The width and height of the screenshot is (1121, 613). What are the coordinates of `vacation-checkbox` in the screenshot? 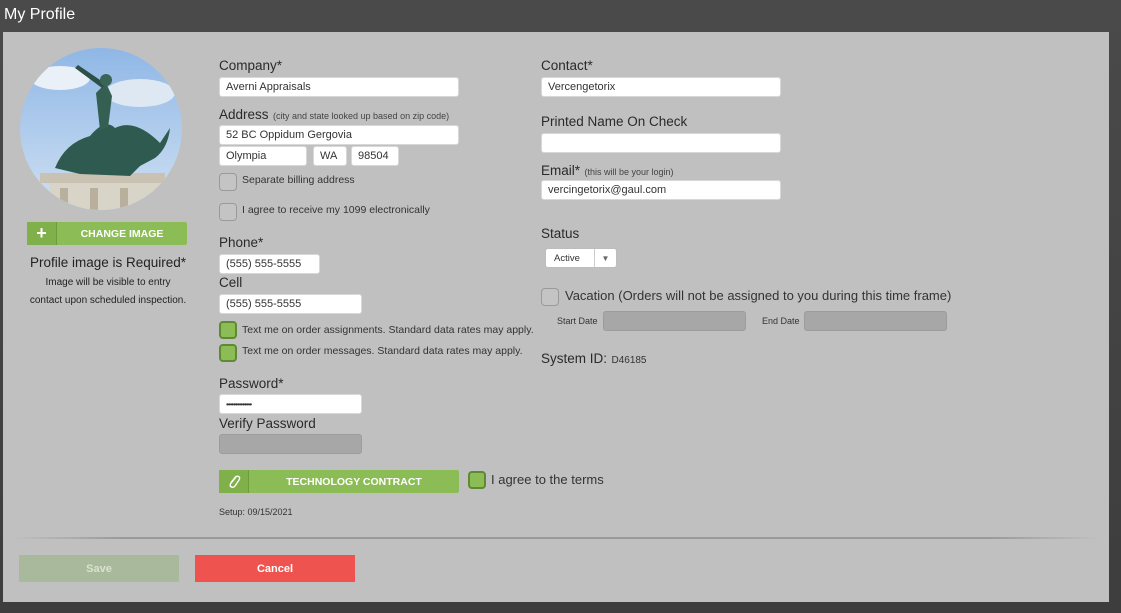 It's located at (550, 297).